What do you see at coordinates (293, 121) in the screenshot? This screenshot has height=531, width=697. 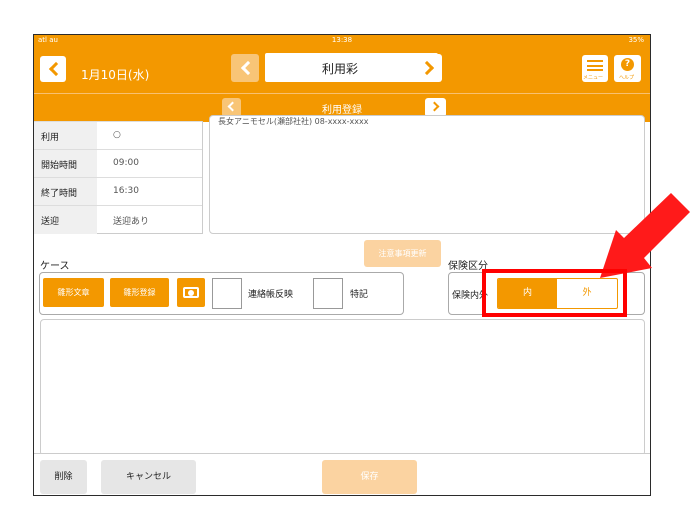 I see `memo-text: 長女アニモセル(瀬部社社) 08-xxxx-xxxx` at bounding box center [293, 121].